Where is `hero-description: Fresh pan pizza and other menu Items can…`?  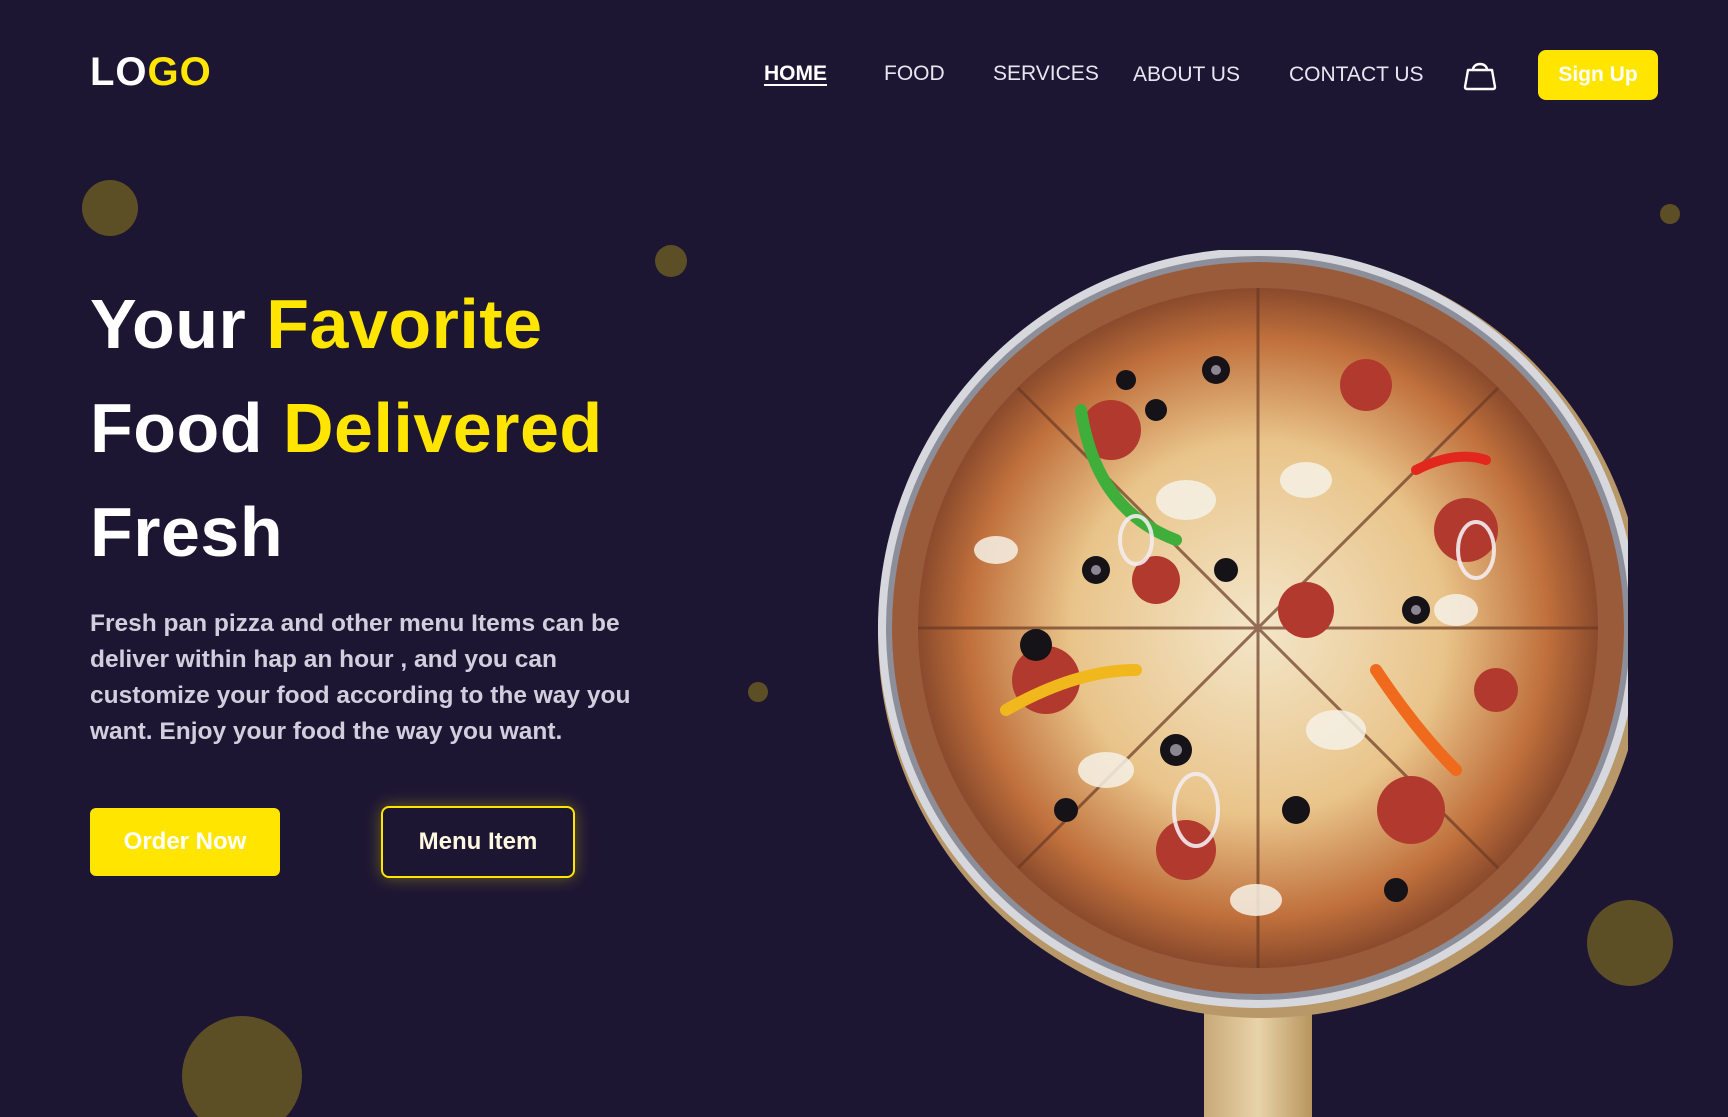 hero-description: Fresh pan pizza and other menu Items can… is located at coordinates (360, 677).